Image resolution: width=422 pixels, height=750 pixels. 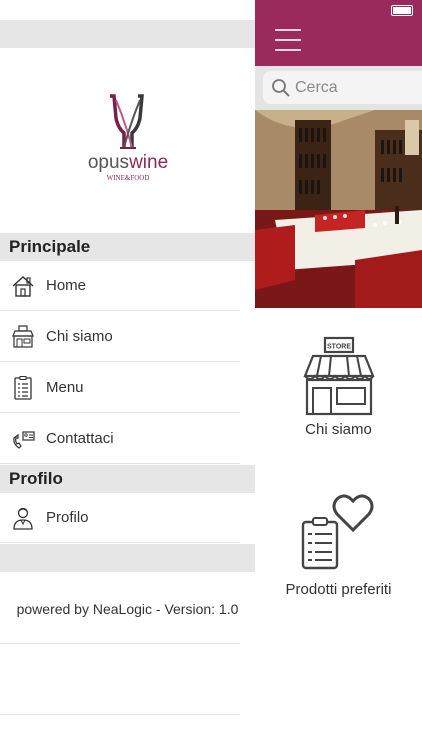 What do you see at coordinates (127, 558) in the screenshot?
I see `drawer-divider-bar` at bounding box center [127, 558].